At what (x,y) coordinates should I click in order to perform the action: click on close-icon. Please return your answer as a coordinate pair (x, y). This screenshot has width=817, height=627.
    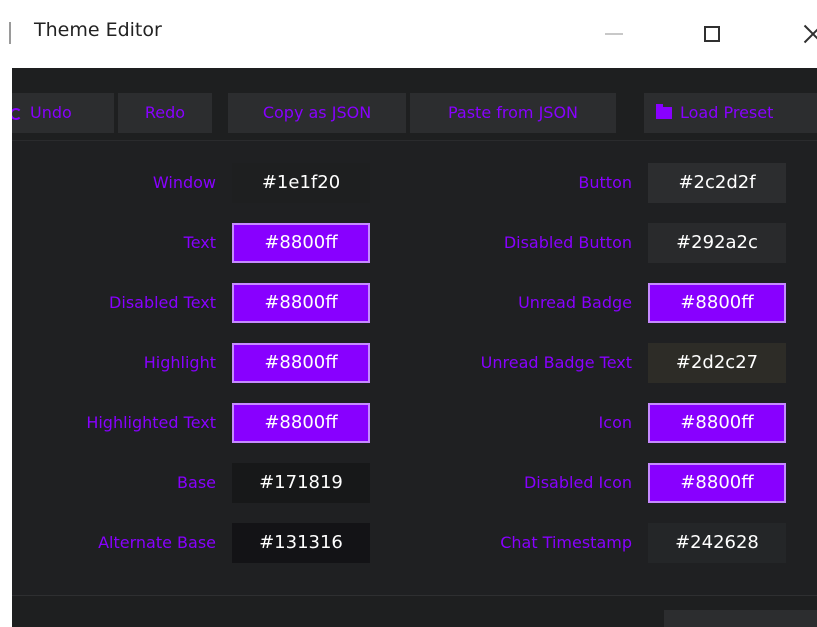
    Looking at the image, I should click on (809, 34).